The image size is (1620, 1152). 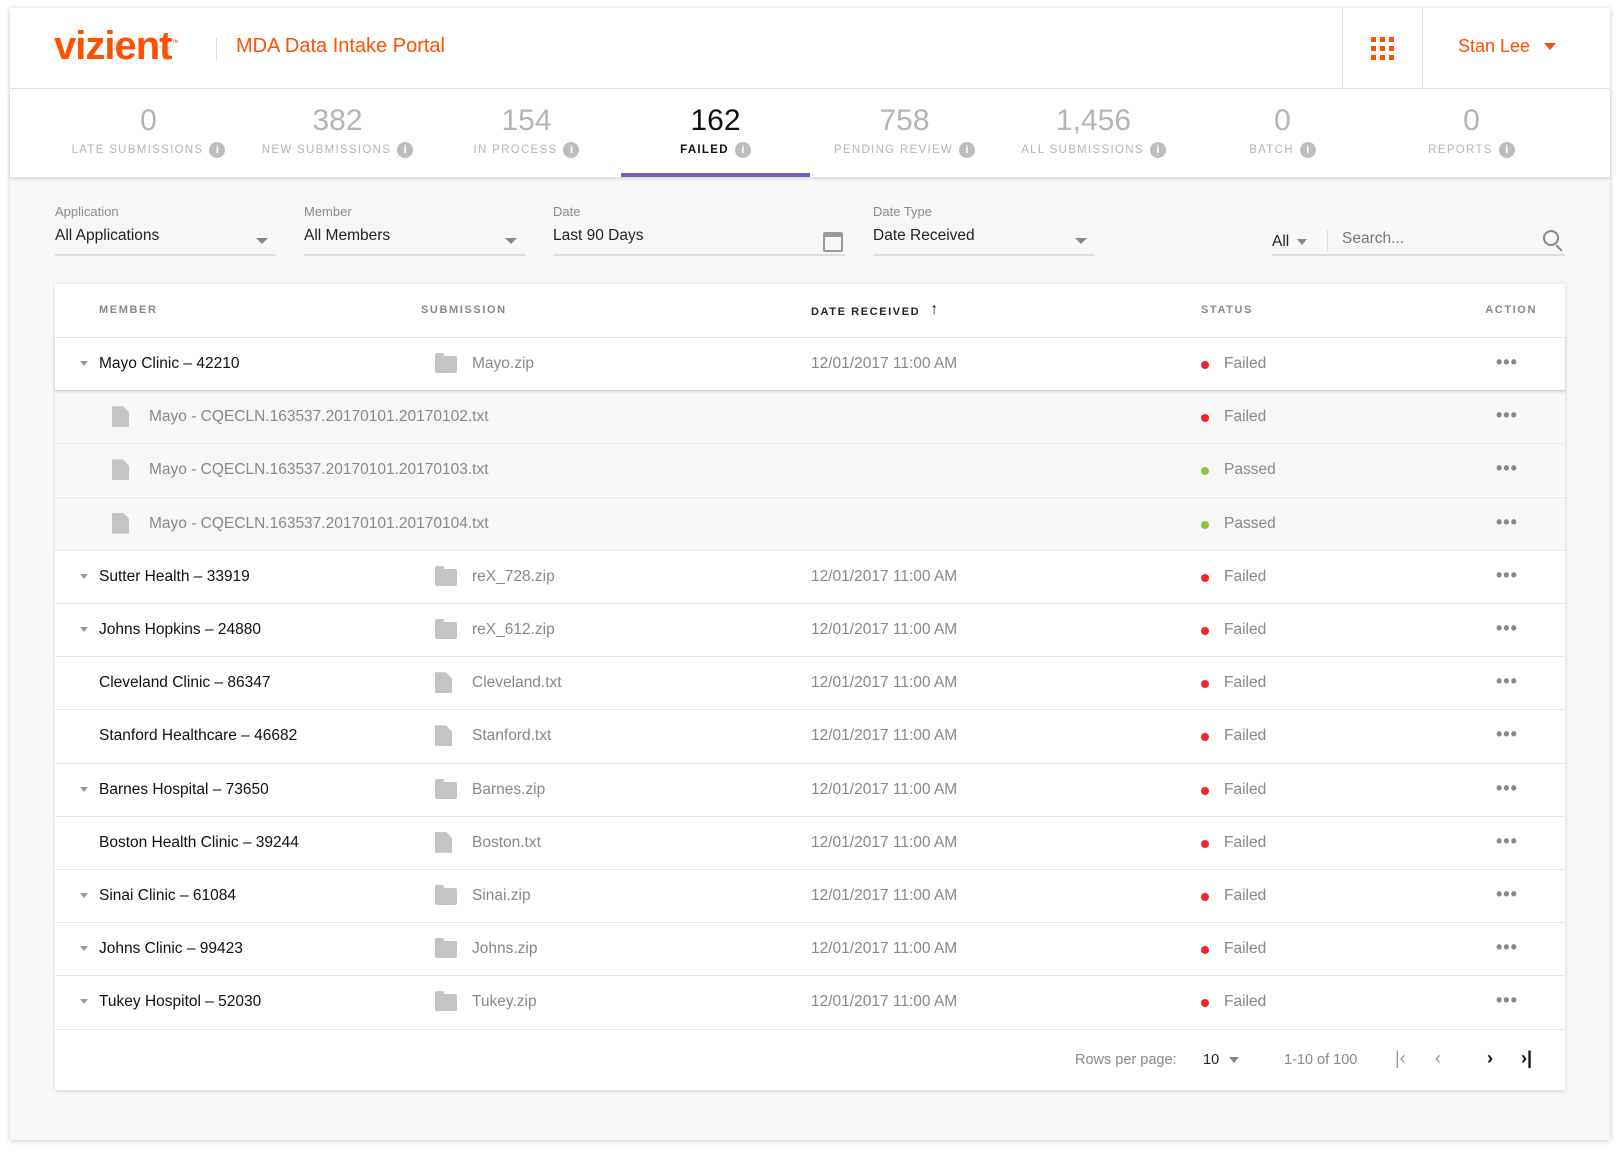 I want to click on tab-count: 1,456, so click(x=1093, y=120).